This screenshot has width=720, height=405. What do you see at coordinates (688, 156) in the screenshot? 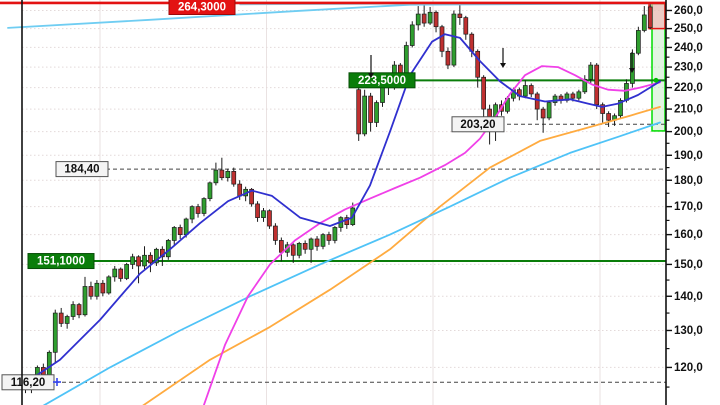
I see `axis-tick-label: 190,0` at bounding box center [688, 156].